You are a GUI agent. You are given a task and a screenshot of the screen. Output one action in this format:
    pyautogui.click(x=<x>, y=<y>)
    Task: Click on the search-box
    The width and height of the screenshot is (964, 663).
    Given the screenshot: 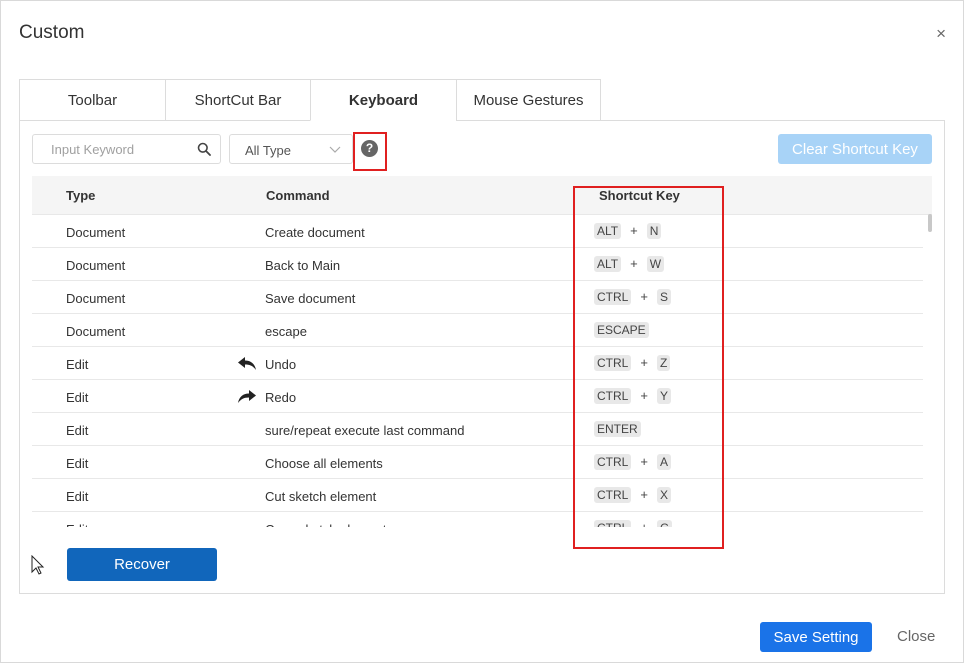 What is the action you would take?
    pyautogui.click(x=126, y=149)
    